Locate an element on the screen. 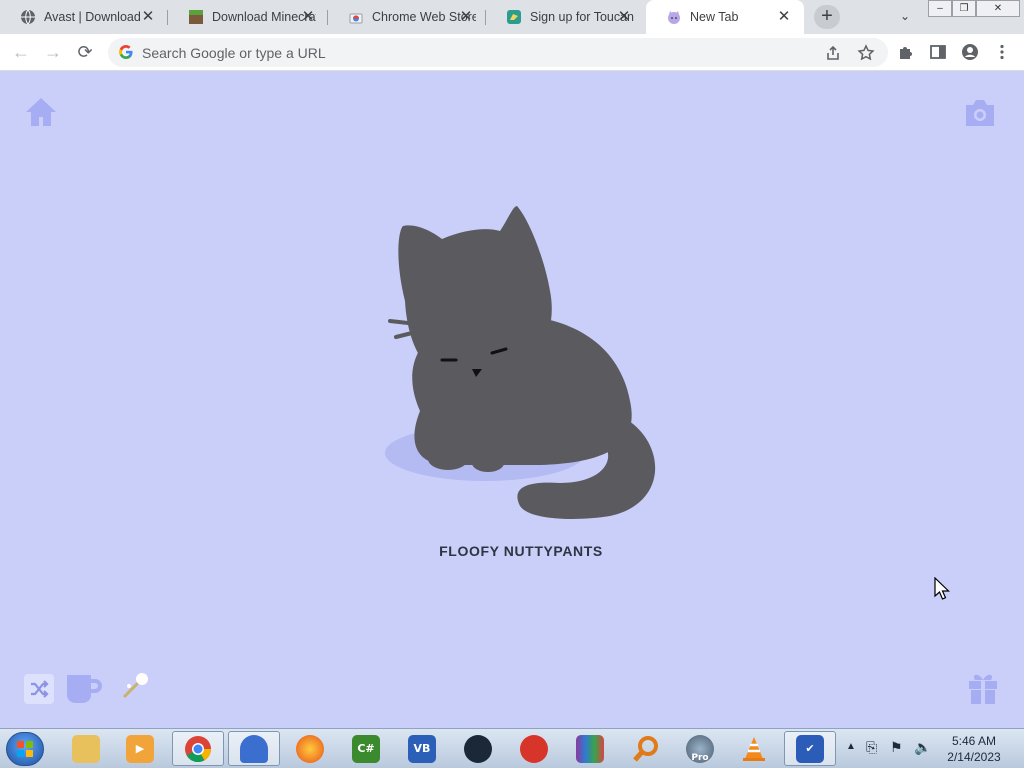 The width and height of the screenshot is (1024, 768). windows-taskbar: ▶ C# VB Pro ✔ ▲ ⎘ ⚑ 🔈 5:46 AM 2/14/2023 is located at coordinates (512, 748).